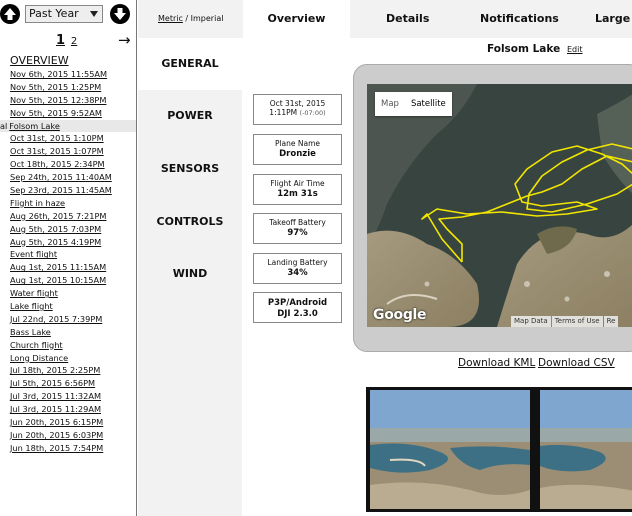  Describe the element at coordinates (613, 19) in the screenshot. I see `tab-large-map: Large M` at that location.